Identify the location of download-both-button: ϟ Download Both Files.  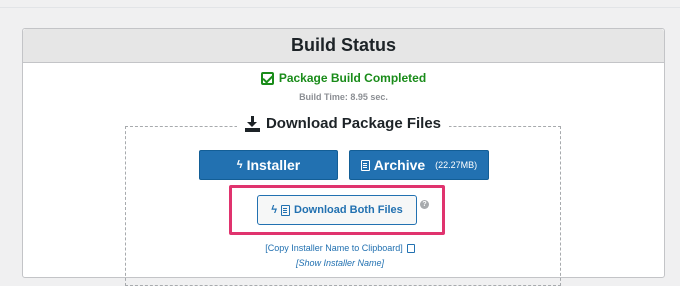
(337, 210).